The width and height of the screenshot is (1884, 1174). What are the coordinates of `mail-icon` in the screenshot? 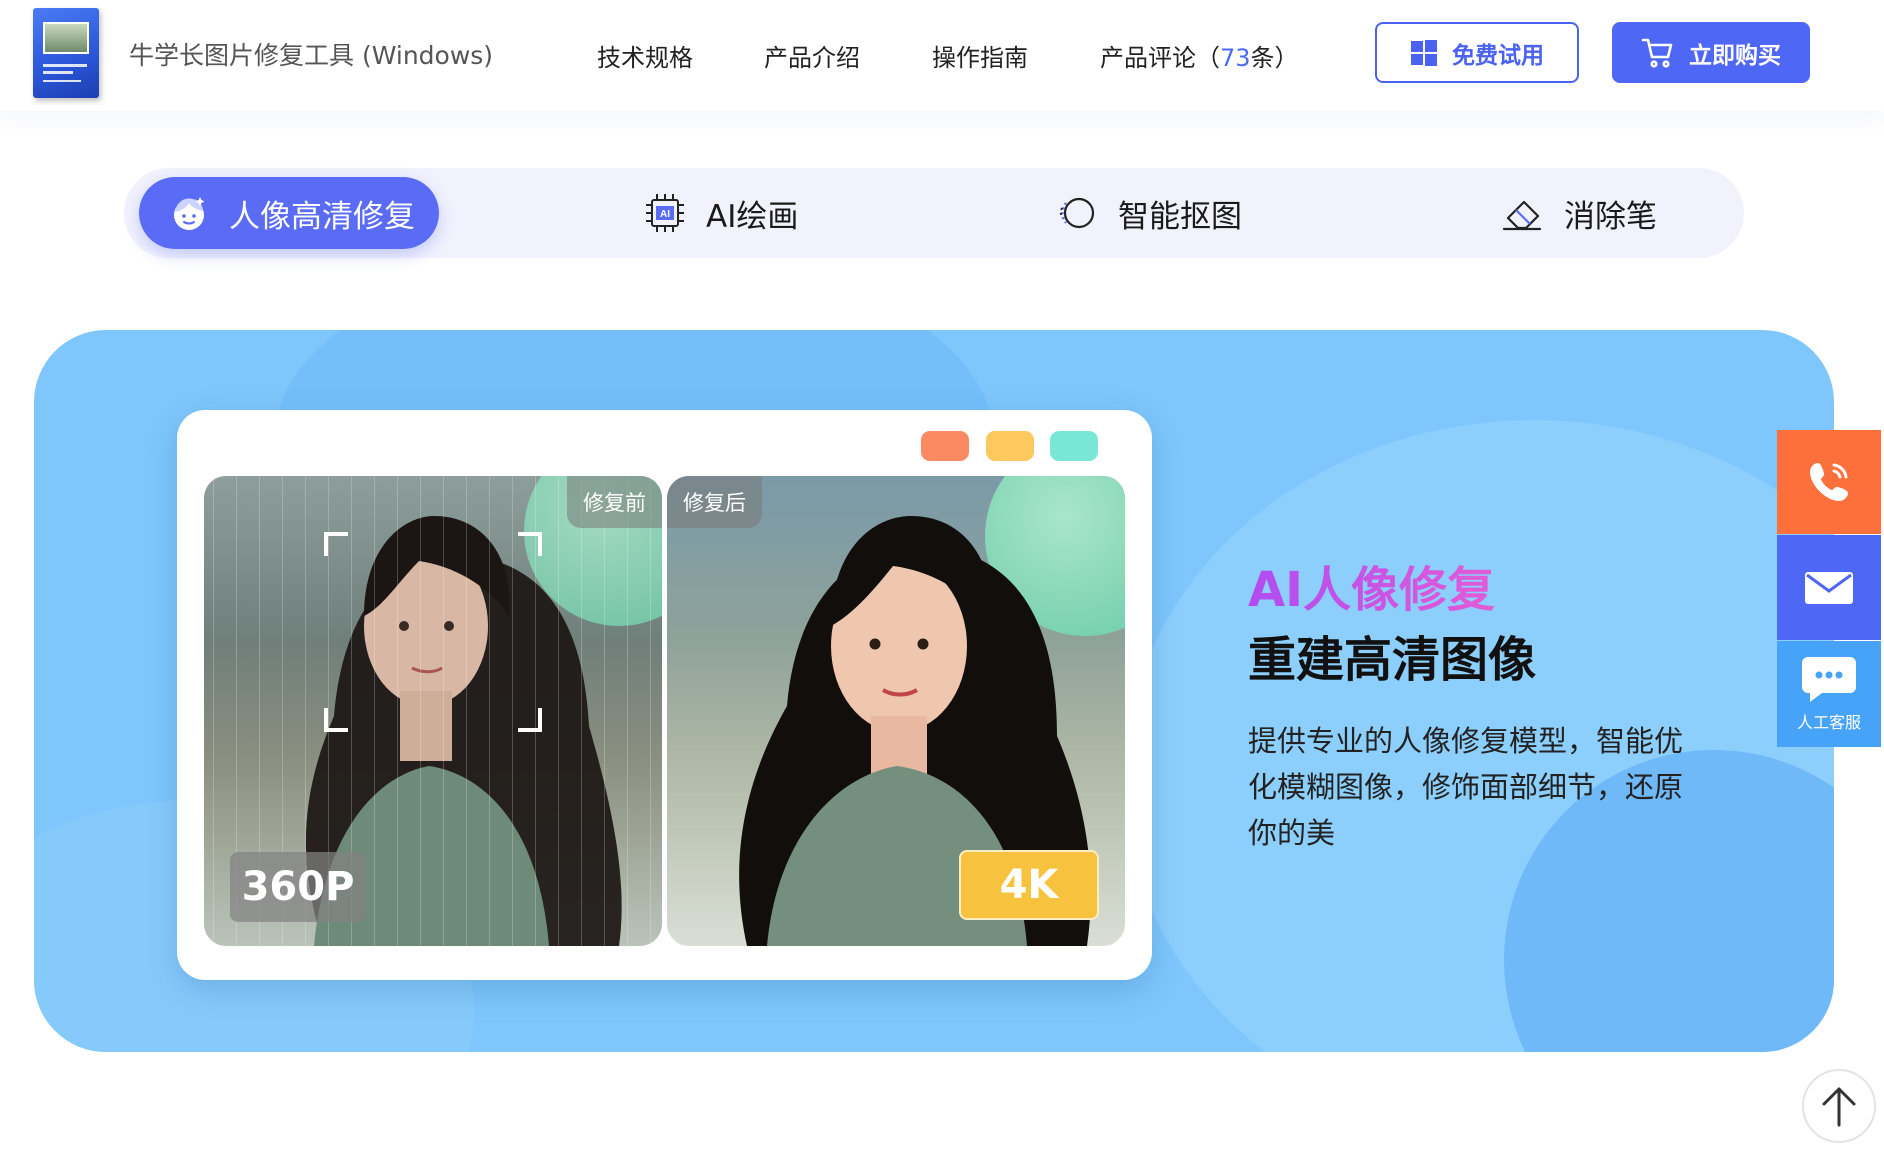 It's located at (1829, 587).